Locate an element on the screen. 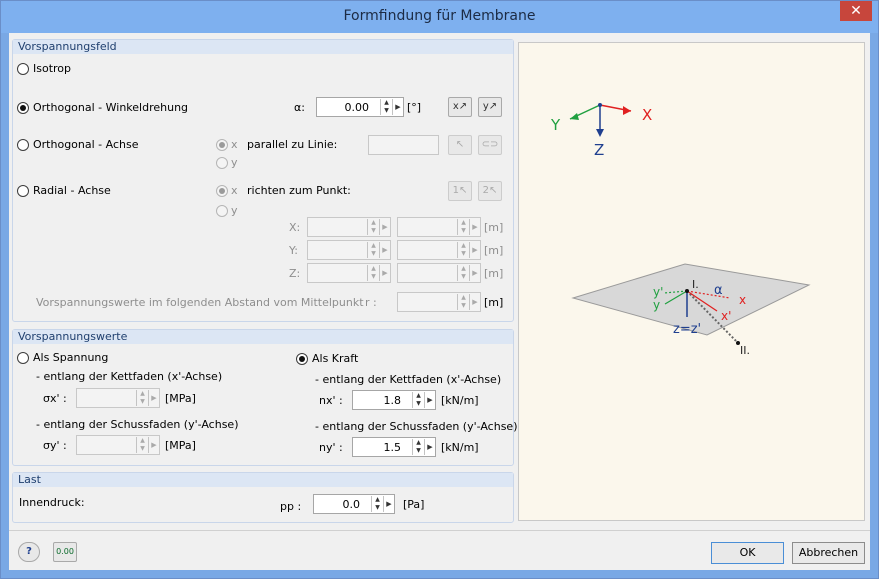 The height and width of the screenshot is (579, 879). sigma-y-input: ▲ ▼ ▶ is located at coordinates (118, 445).